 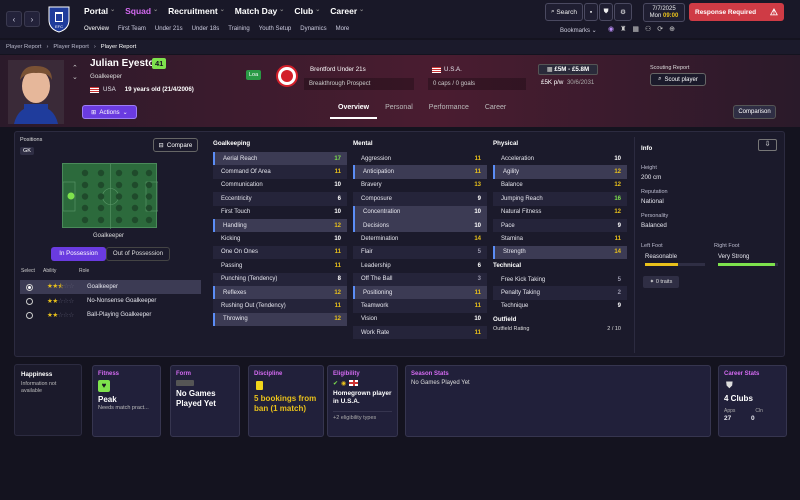 What do you see at coordinates (169, 29) in the screenshot?
I see `sub-under-21s: Under 21s` at bounding box center [169, 29].